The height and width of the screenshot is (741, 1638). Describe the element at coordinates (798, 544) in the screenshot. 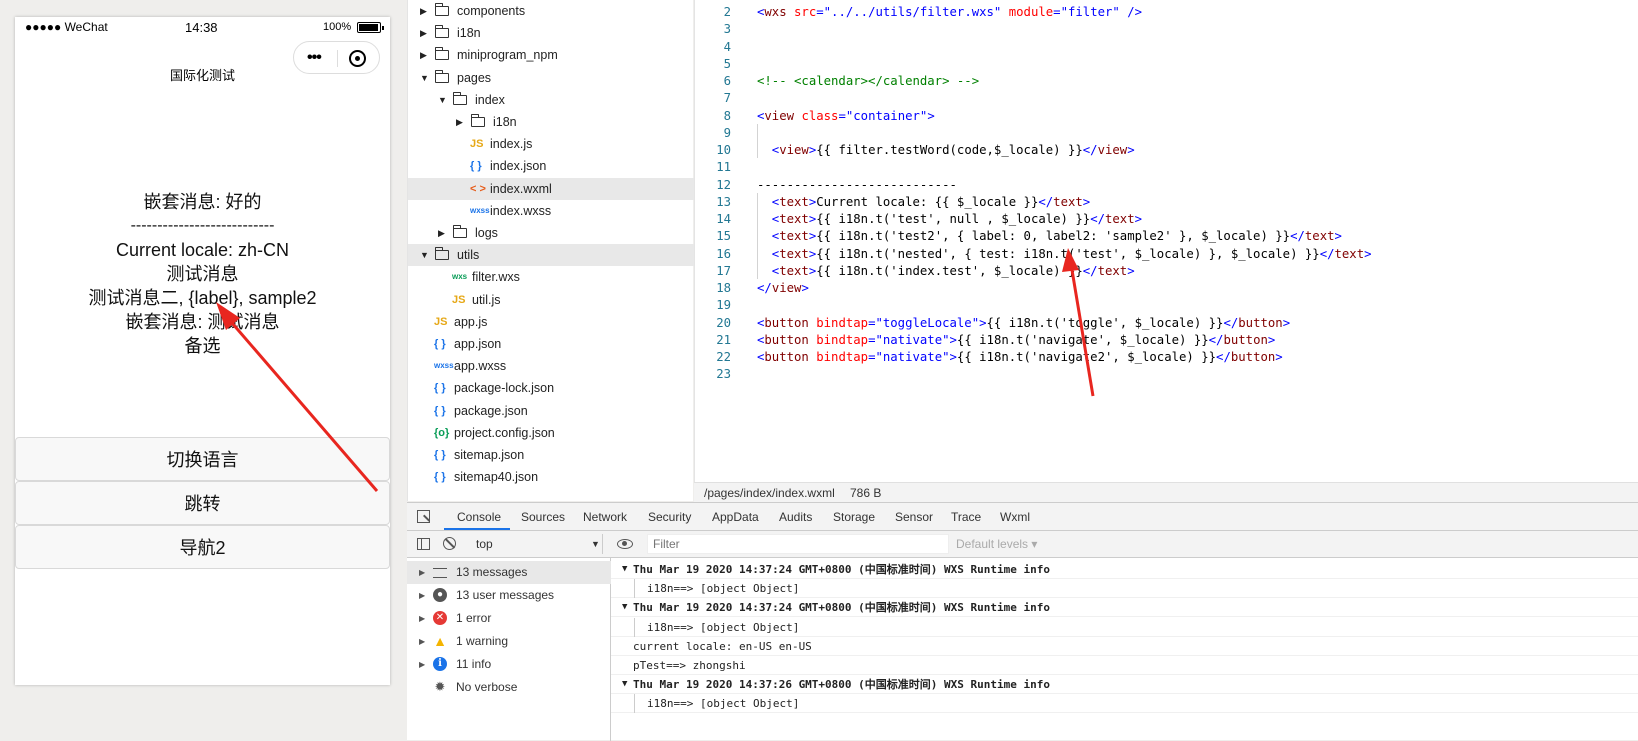

I see `filter-input` at that location.